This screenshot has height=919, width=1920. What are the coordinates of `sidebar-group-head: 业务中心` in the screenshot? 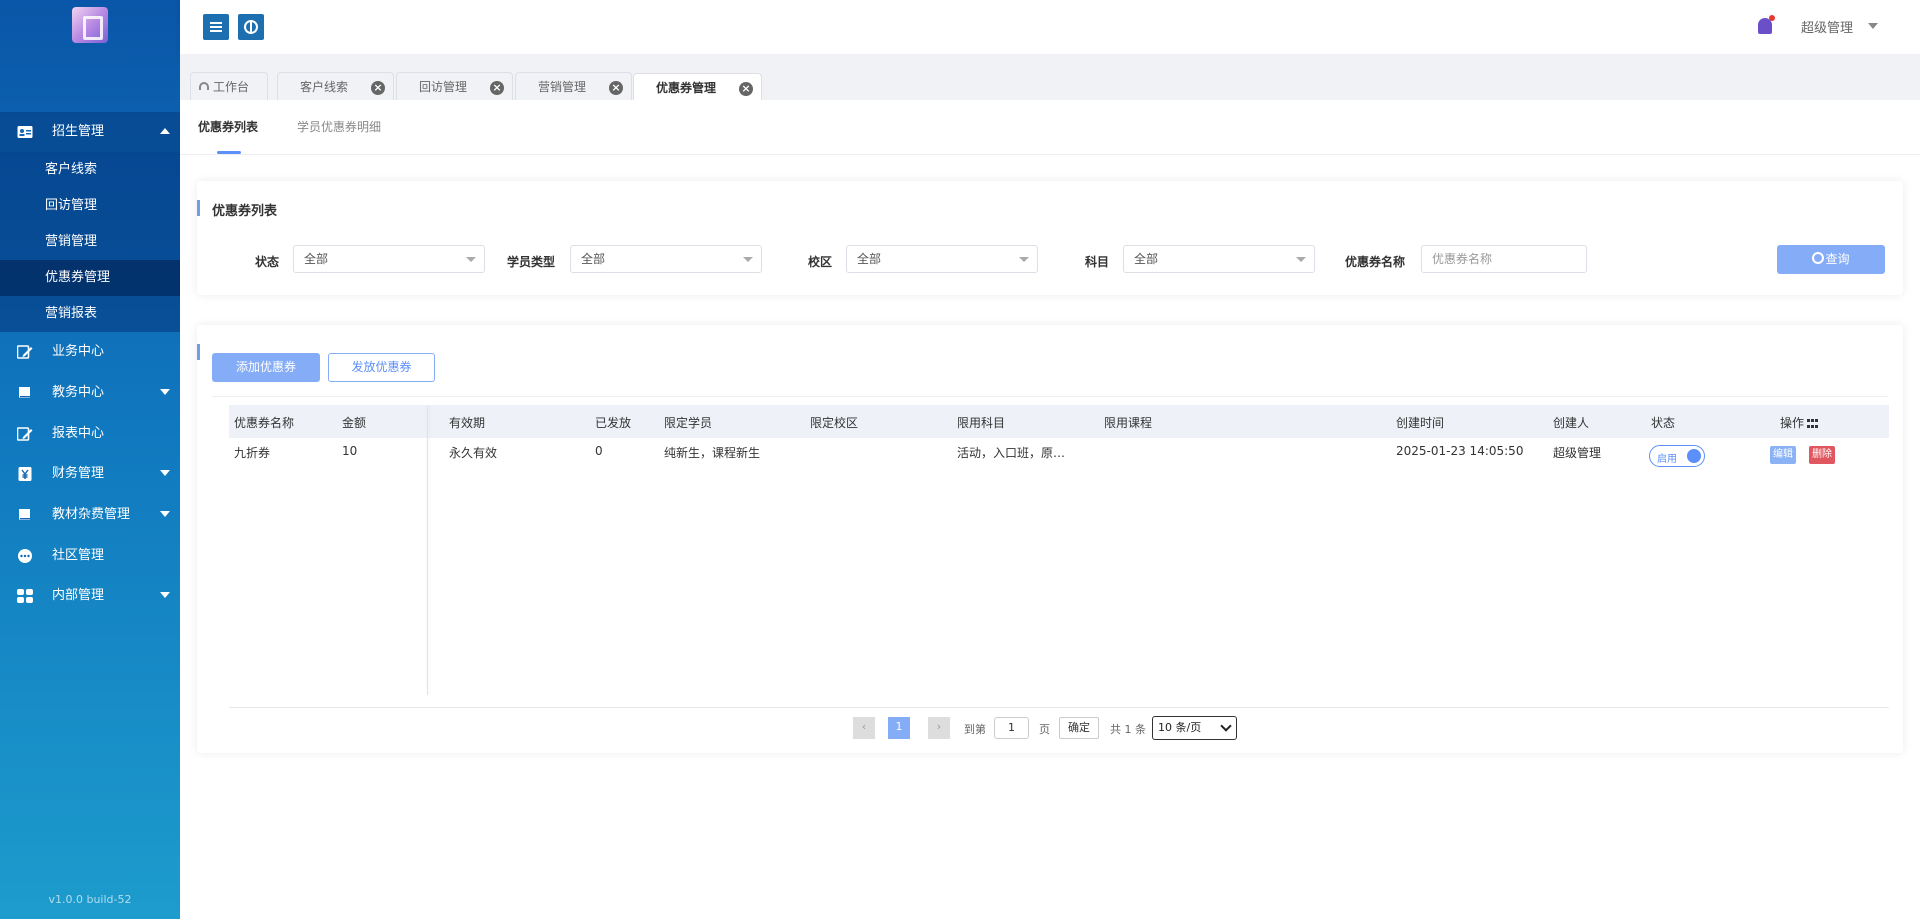 It's located at (90, 352).